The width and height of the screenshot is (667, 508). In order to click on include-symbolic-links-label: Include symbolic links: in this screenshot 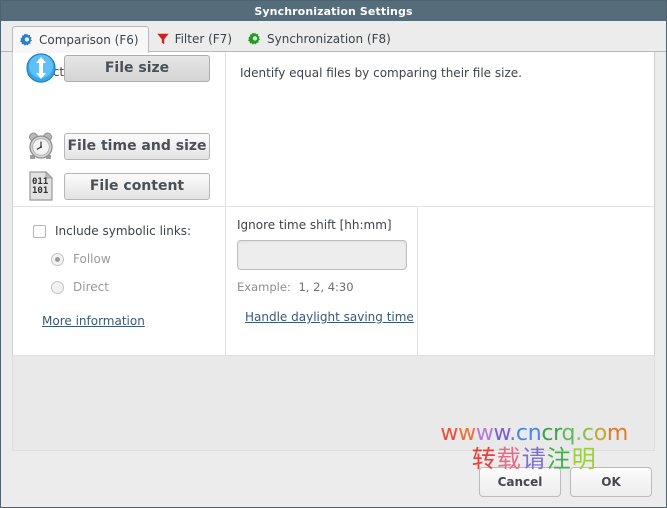, I will do `click(123, 231)`.